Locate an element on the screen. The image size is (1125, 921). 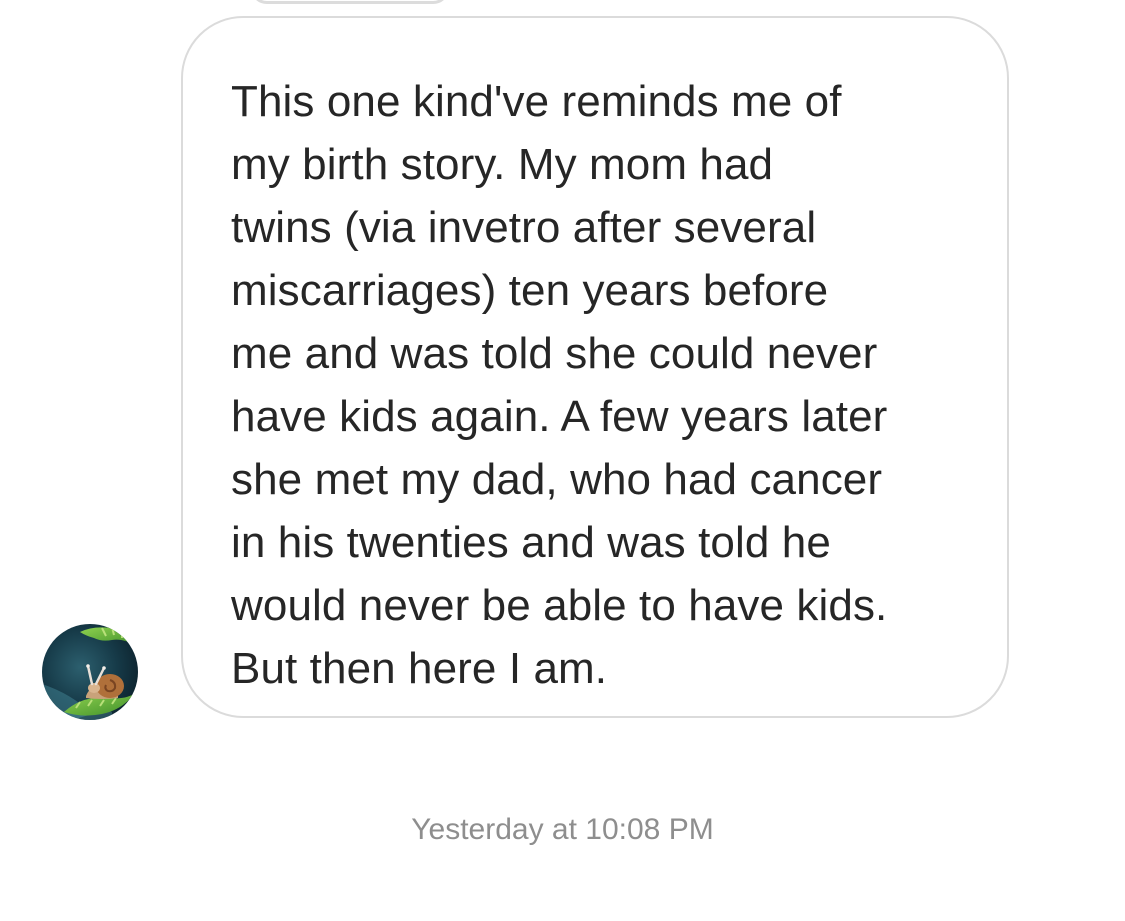
message-timestamp: Yesterday at 10:08 PM is located at coordinates (562, 829).